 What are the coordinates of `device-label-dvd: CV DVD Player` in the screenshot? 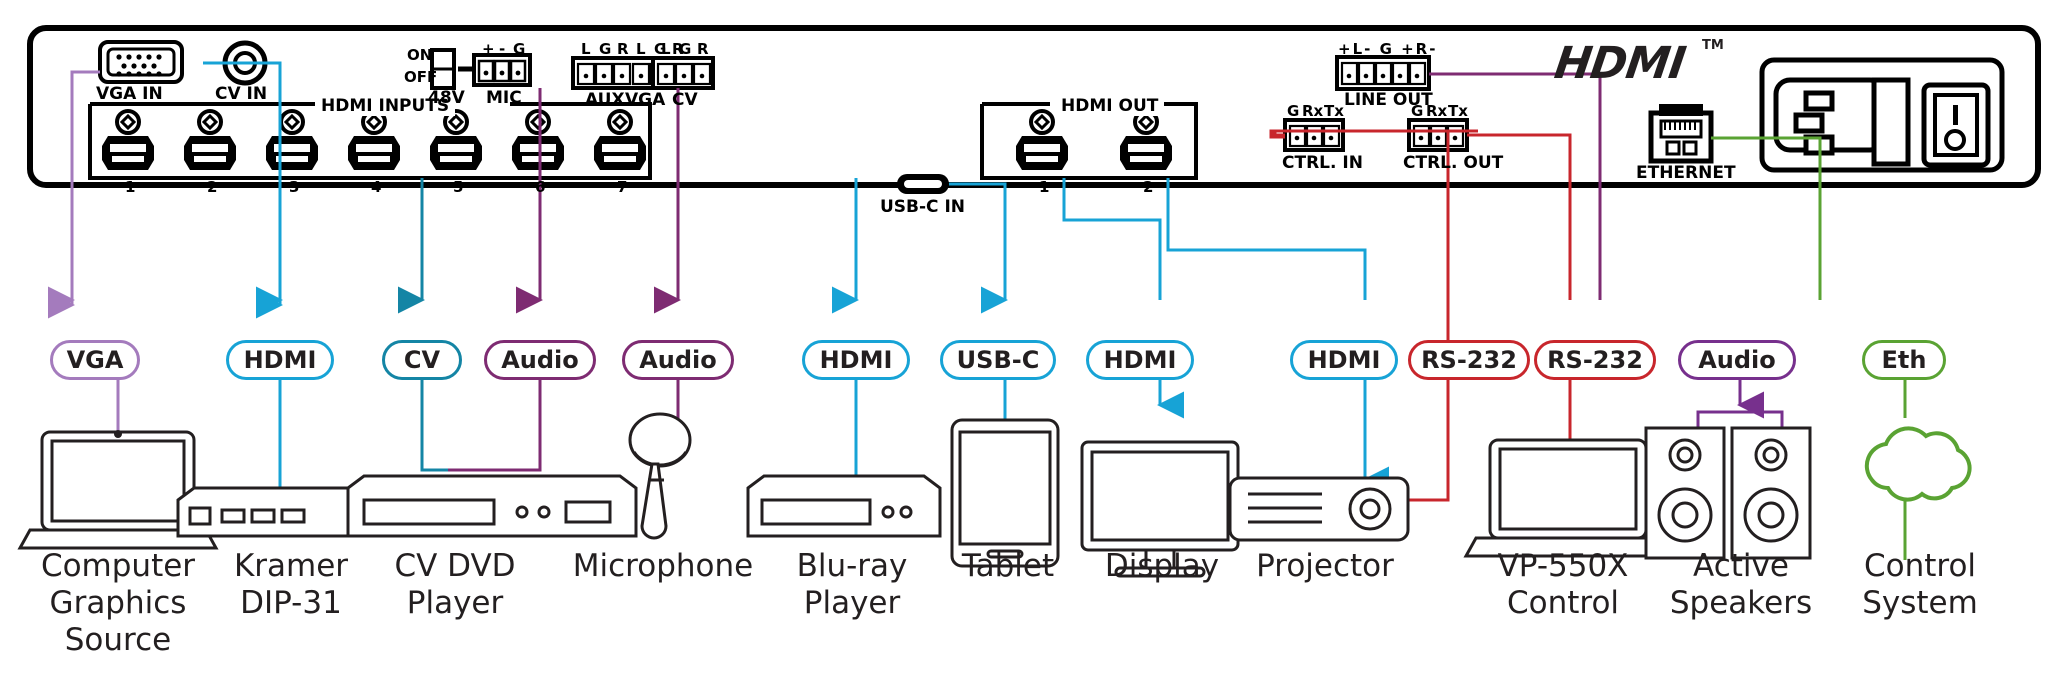 It's located at (455, 585).